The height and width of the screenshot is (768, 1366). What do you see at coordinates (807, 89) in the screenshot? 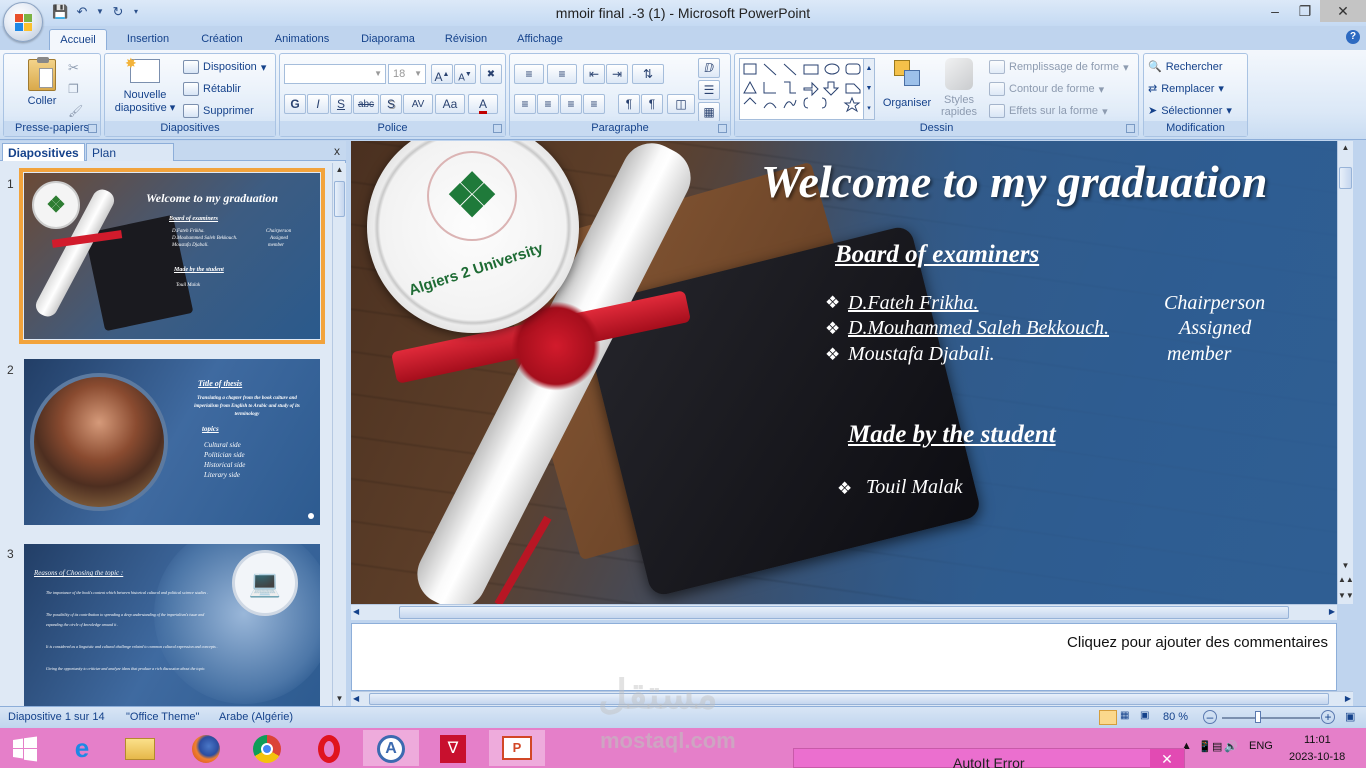
I see `shapes-gallery: ▲ ▼ ▾` at bounding box center [807, 89].